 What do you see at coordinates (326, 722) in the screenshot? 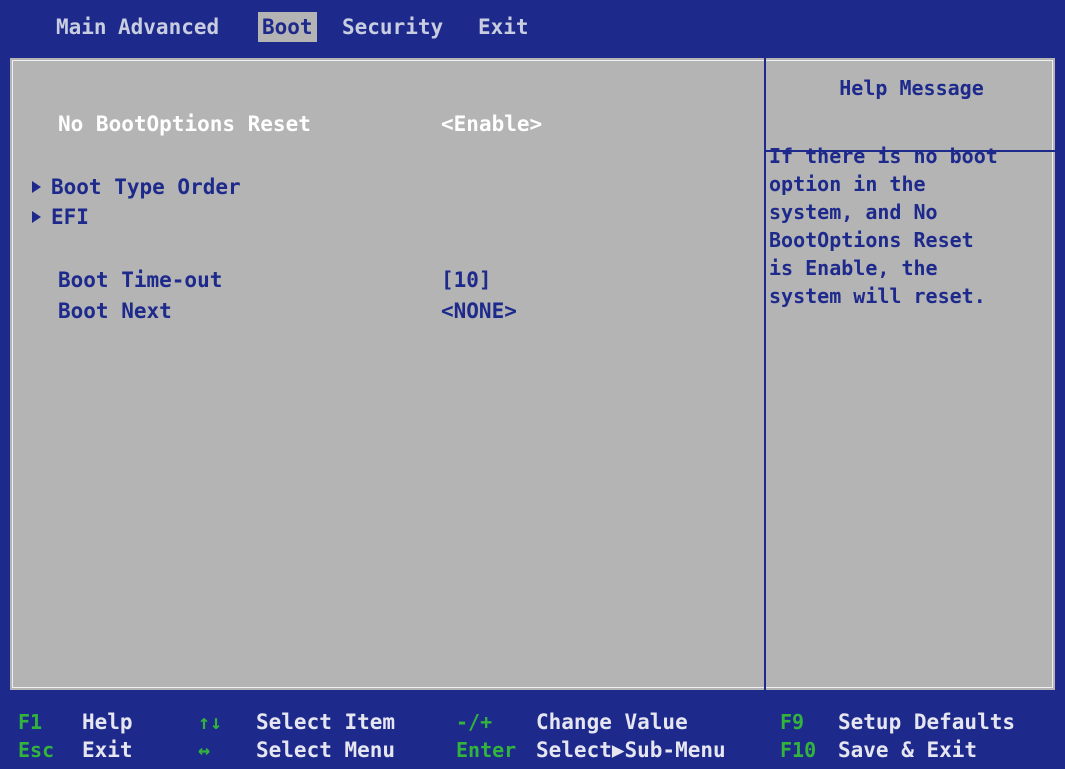
I see `select-item-desc: Select Item` at bounding box center [326, 722].